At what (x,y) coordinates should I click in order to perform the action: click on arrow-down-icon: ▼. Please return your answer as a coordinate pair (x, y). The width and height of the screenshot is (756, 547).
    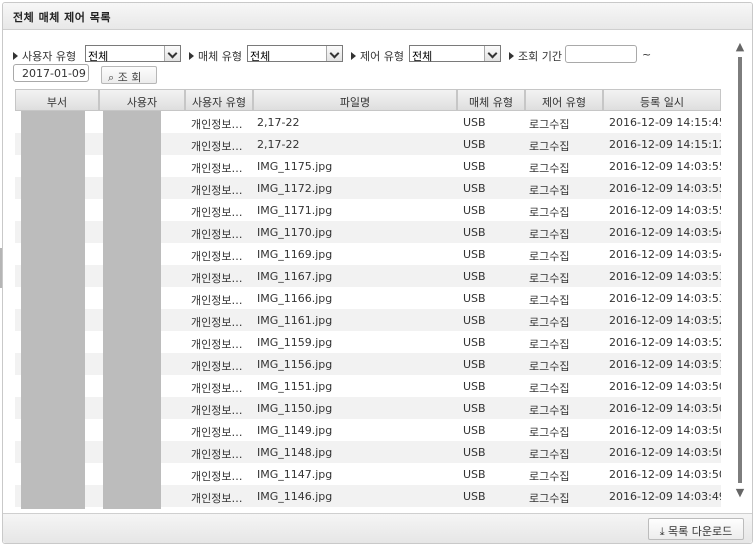
    Looking at the image, I should click on (740, 493).